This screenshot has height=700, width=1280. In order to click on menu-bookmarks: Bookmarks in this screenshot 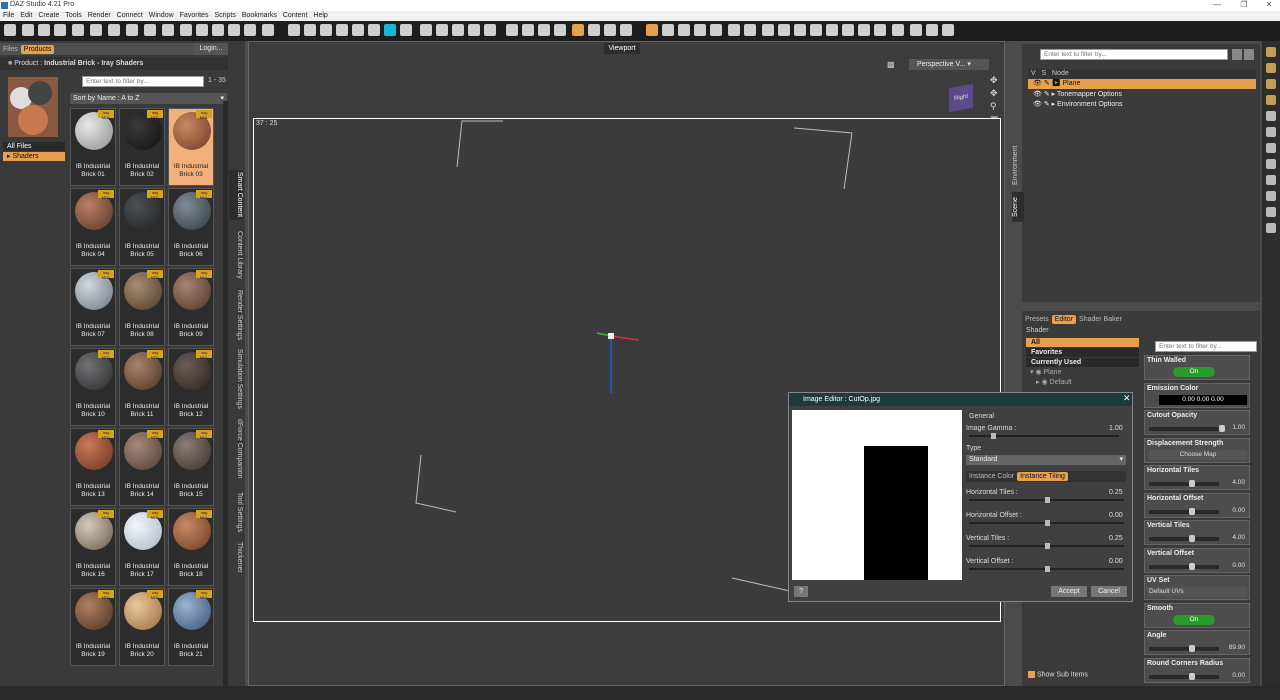, I will do `click(259, 16)`.